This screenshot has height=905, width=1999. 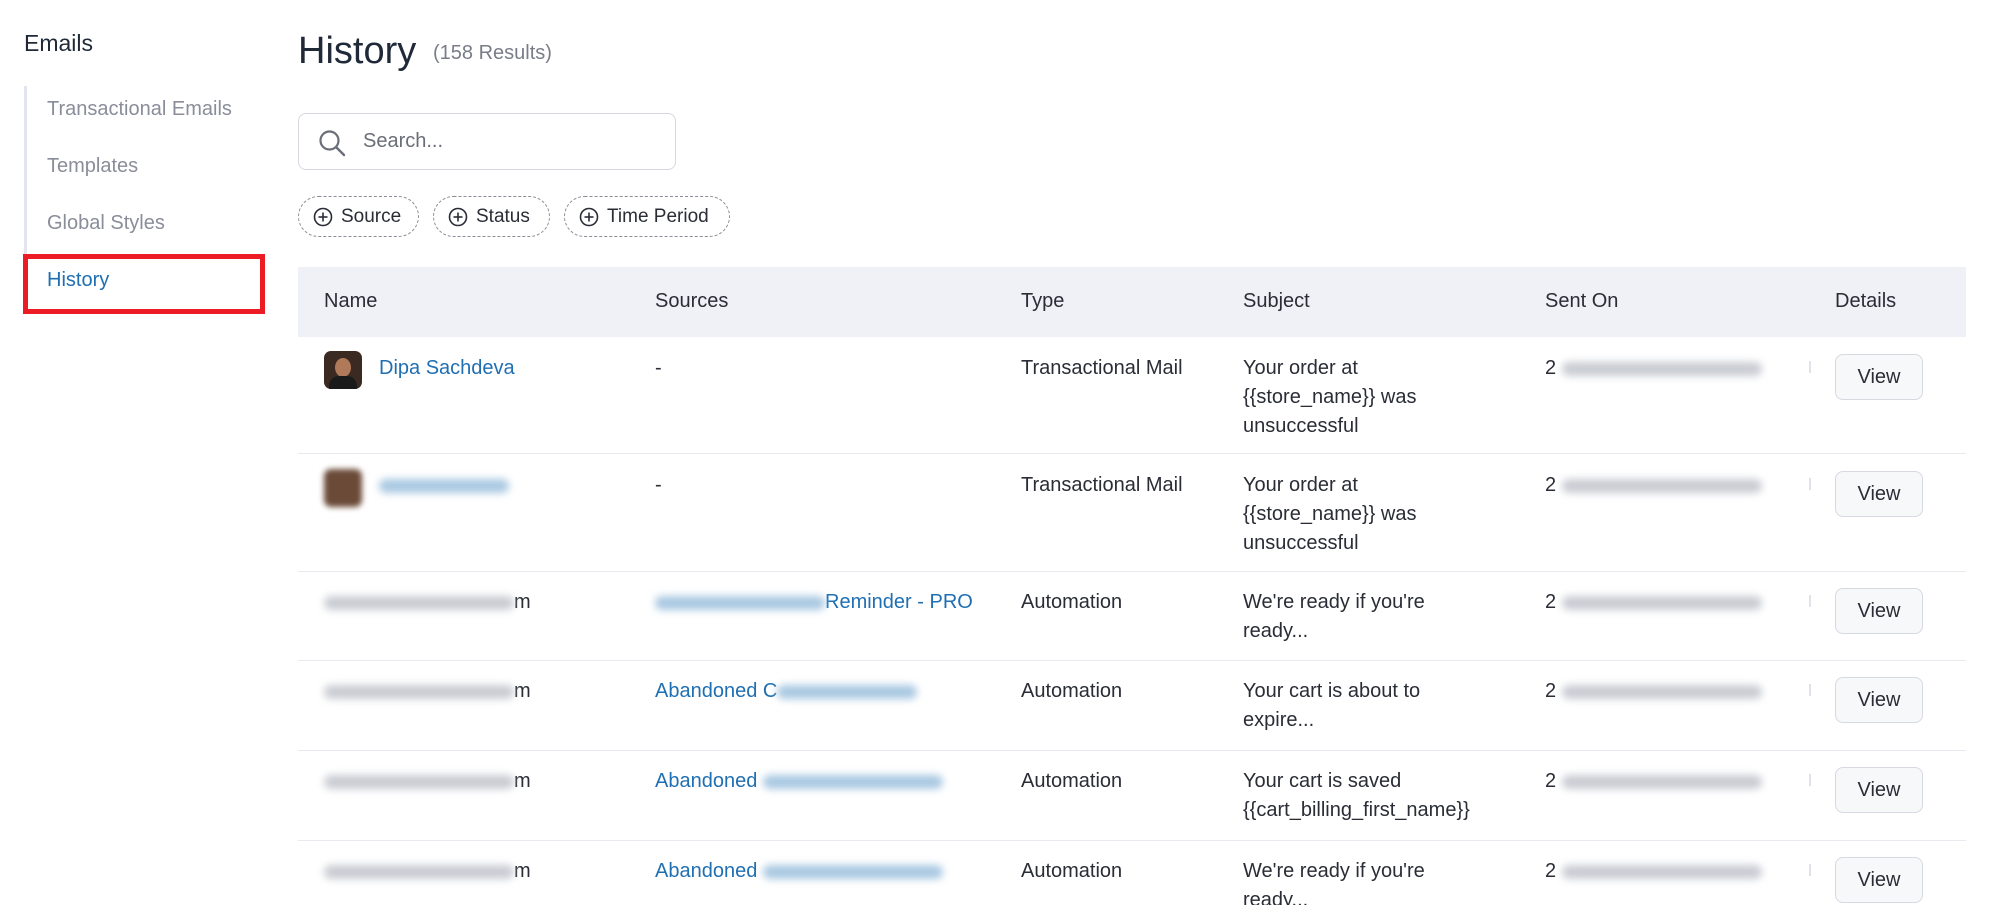 What do you see at coordinates (503, 216) in the screenshot?
I see `filter-status-label: Status` at bounding box center [503, 216].